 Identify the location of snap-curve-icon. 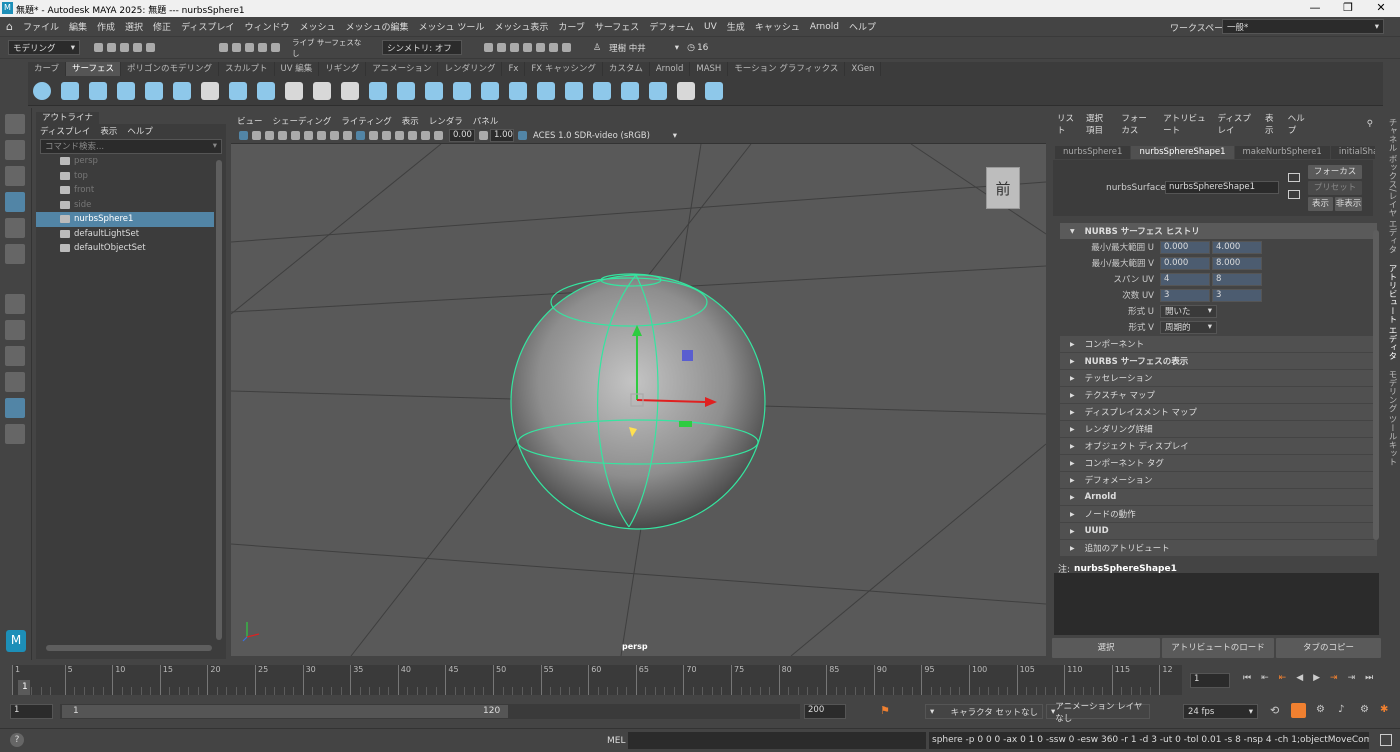
(236, 47).